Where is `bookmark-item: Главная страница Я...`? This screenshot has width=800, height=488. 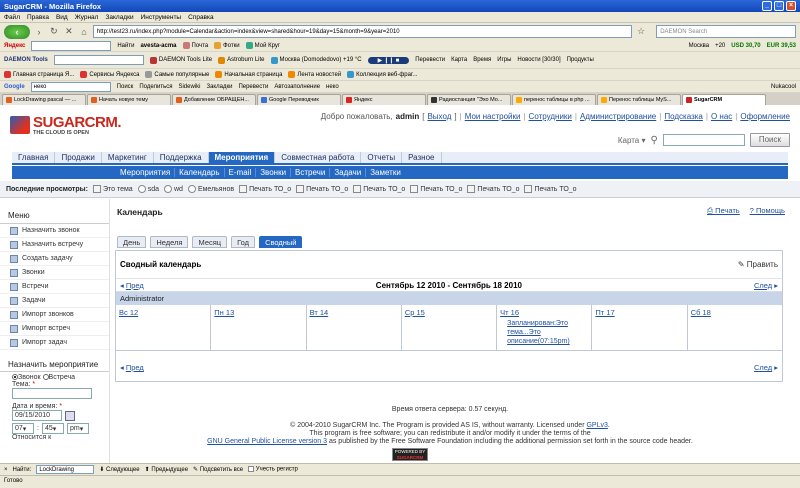 bookmark-item: Главная страница Я... is located at coordinates (39, 74).